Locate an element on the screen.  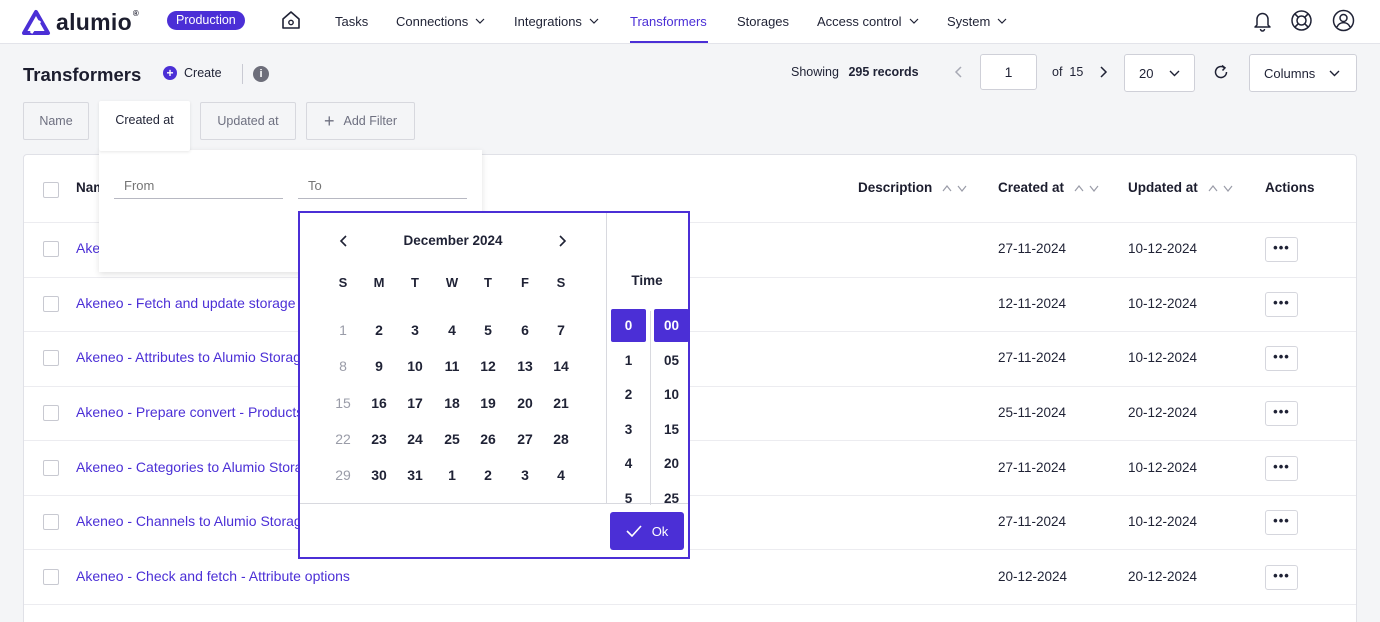
column-header-updated-at: Updated at is located at coordinates (1181, 187).